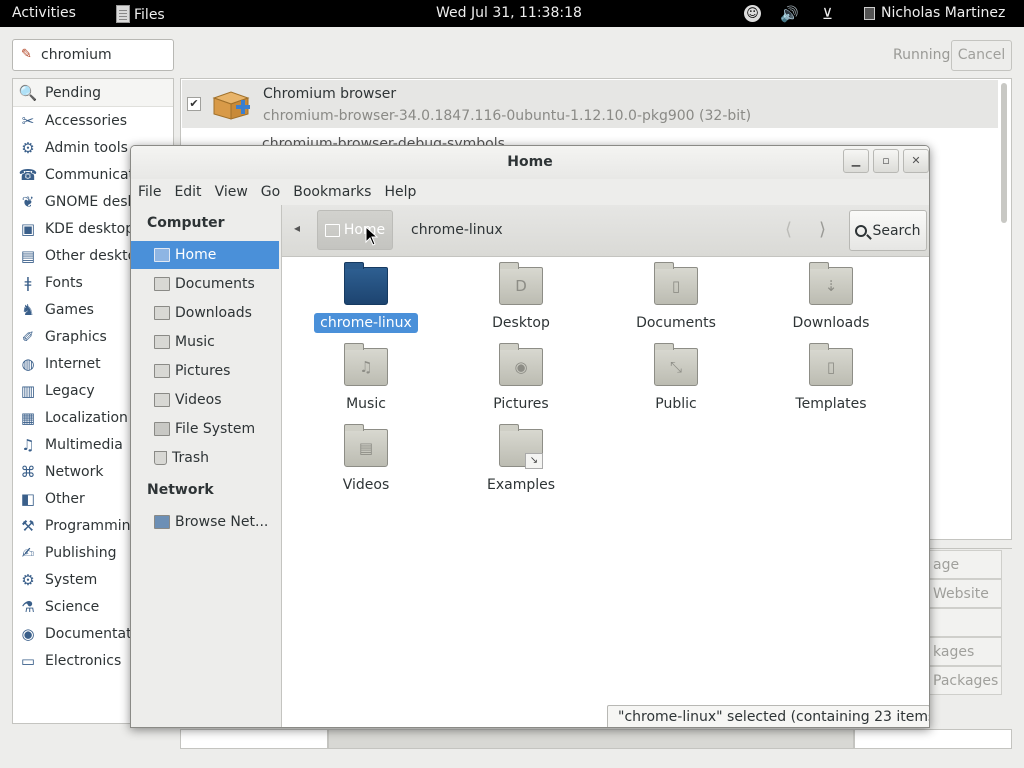 The width and height of the screenshot is (1024, 768). I want to click on legacy-icon: ▥, so click(28, 390).